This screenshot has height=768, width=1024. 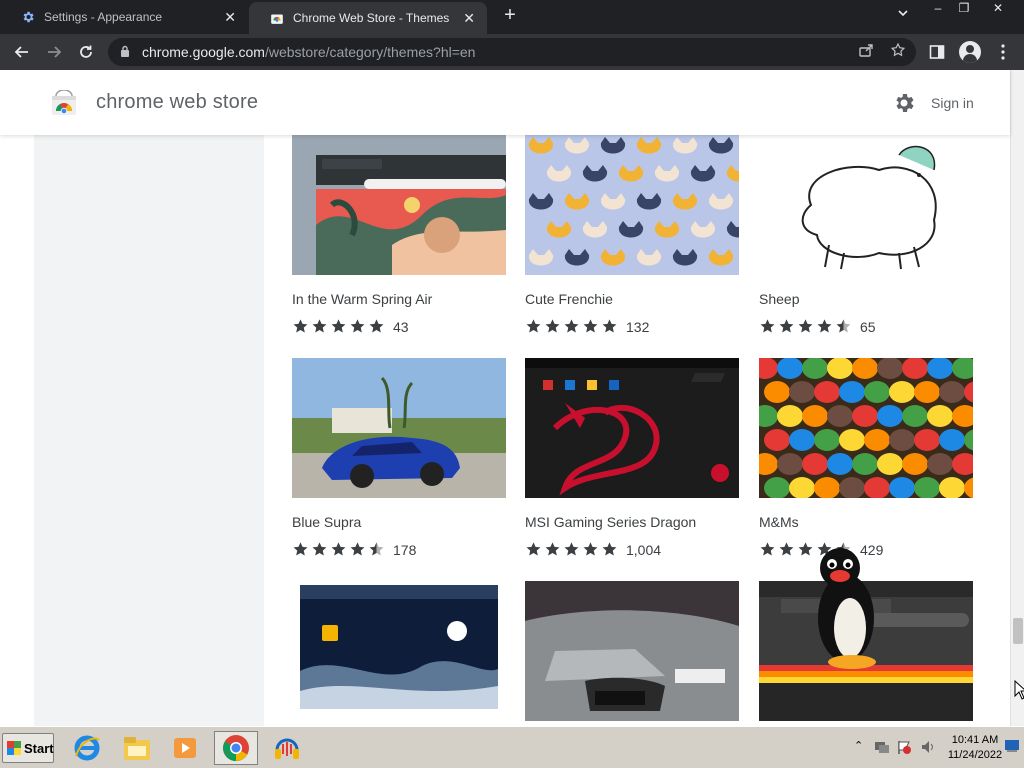 I want to click on settings-gear-icon, so click(x=904, y=103).